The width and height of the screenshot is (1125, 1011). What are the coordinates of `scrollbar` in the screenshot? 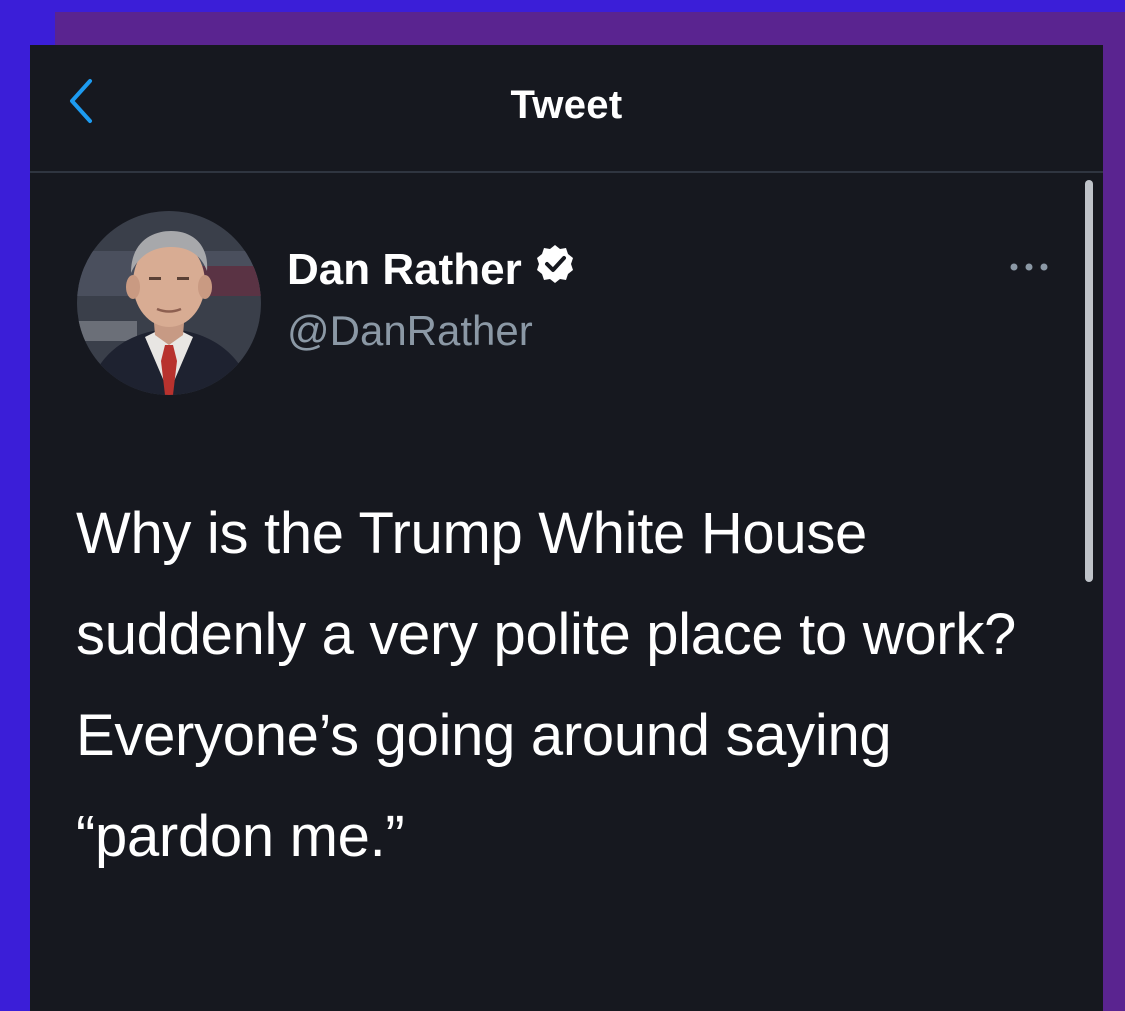 It's located at (1089, 381).